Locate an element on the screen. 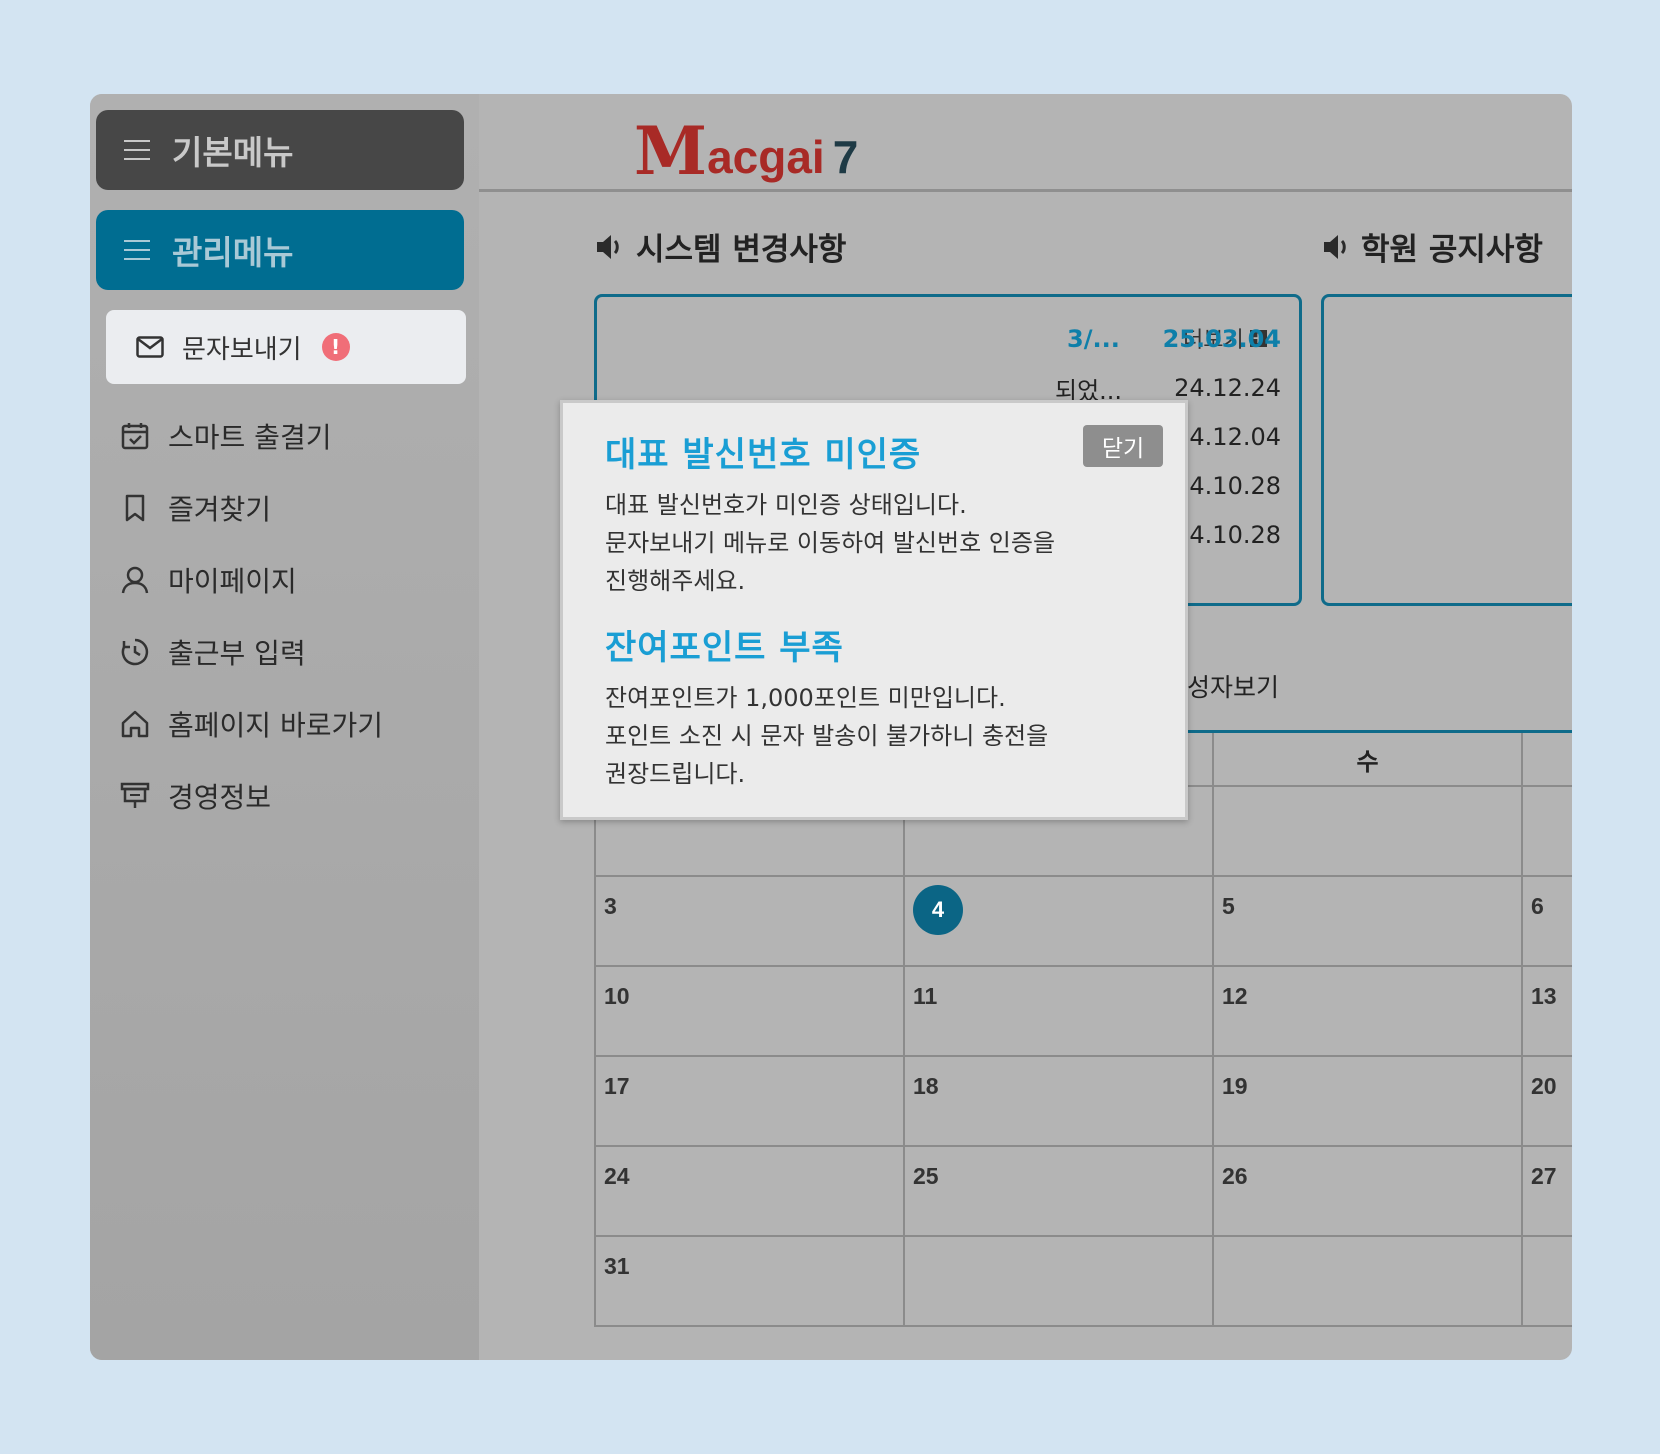 The width and height of the screenshot is (1660, 1454). notice-panel is located at coordinates (1446, 450).